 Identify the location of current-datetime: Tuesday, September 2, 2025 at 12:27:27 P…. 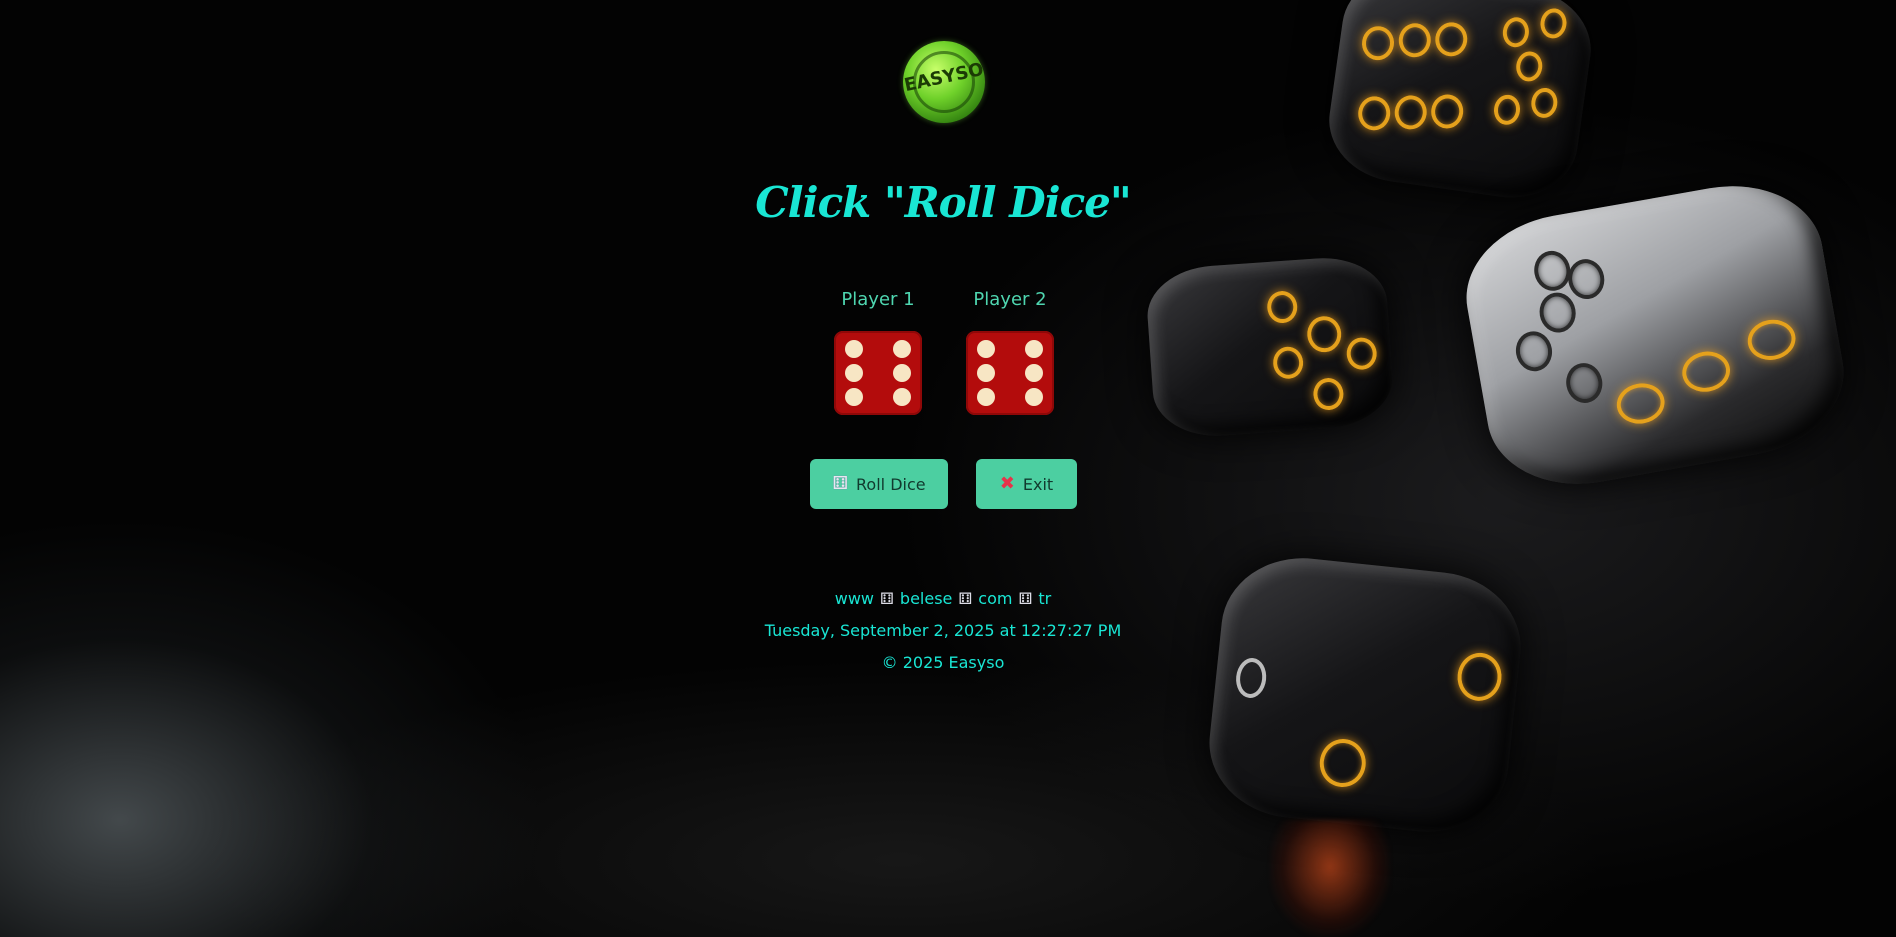
(943, 630).